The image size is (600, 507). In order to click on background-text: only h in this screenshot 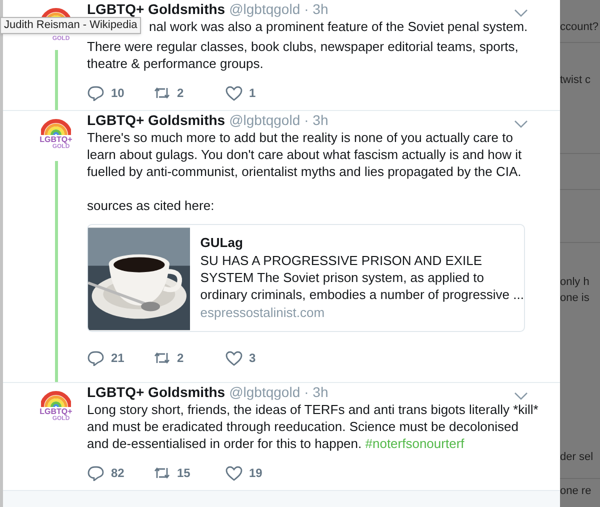, I will do `click(575, 282)`.